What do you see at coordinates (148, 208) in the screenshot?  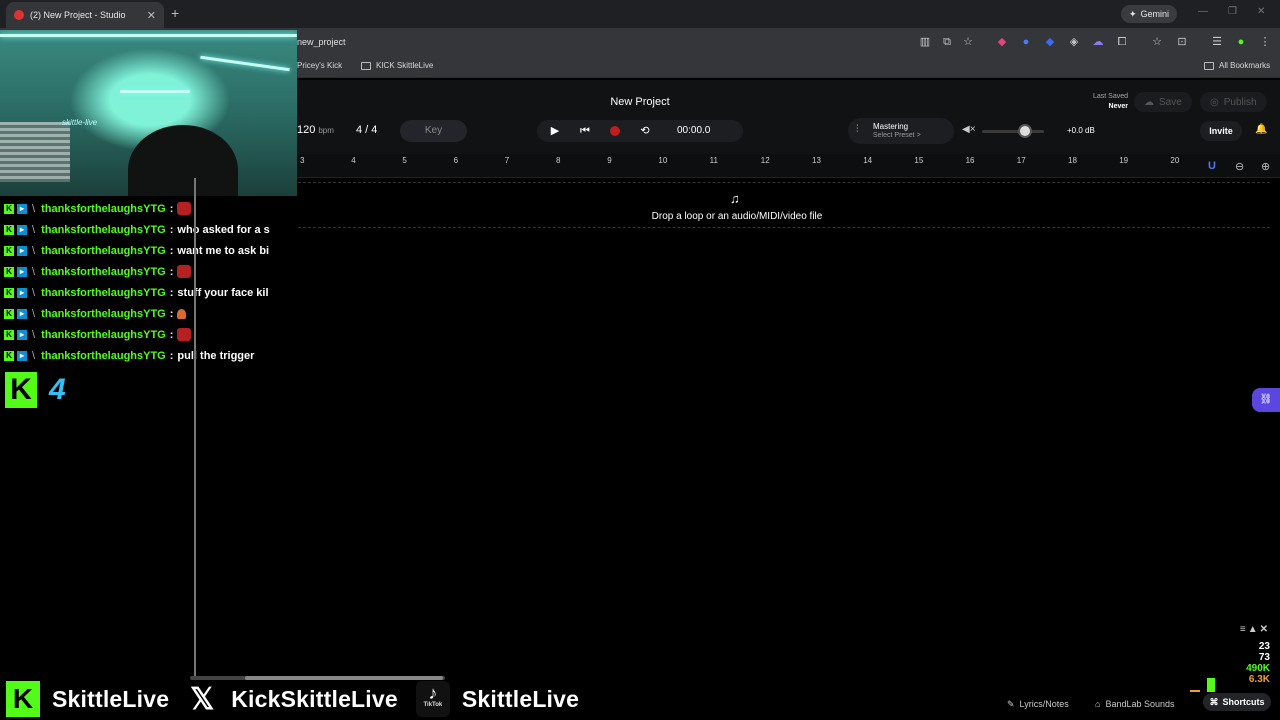 I see `chat-message: K ▸ \ thanksforthelaughsYTG:` at bounding box center [148, 208].